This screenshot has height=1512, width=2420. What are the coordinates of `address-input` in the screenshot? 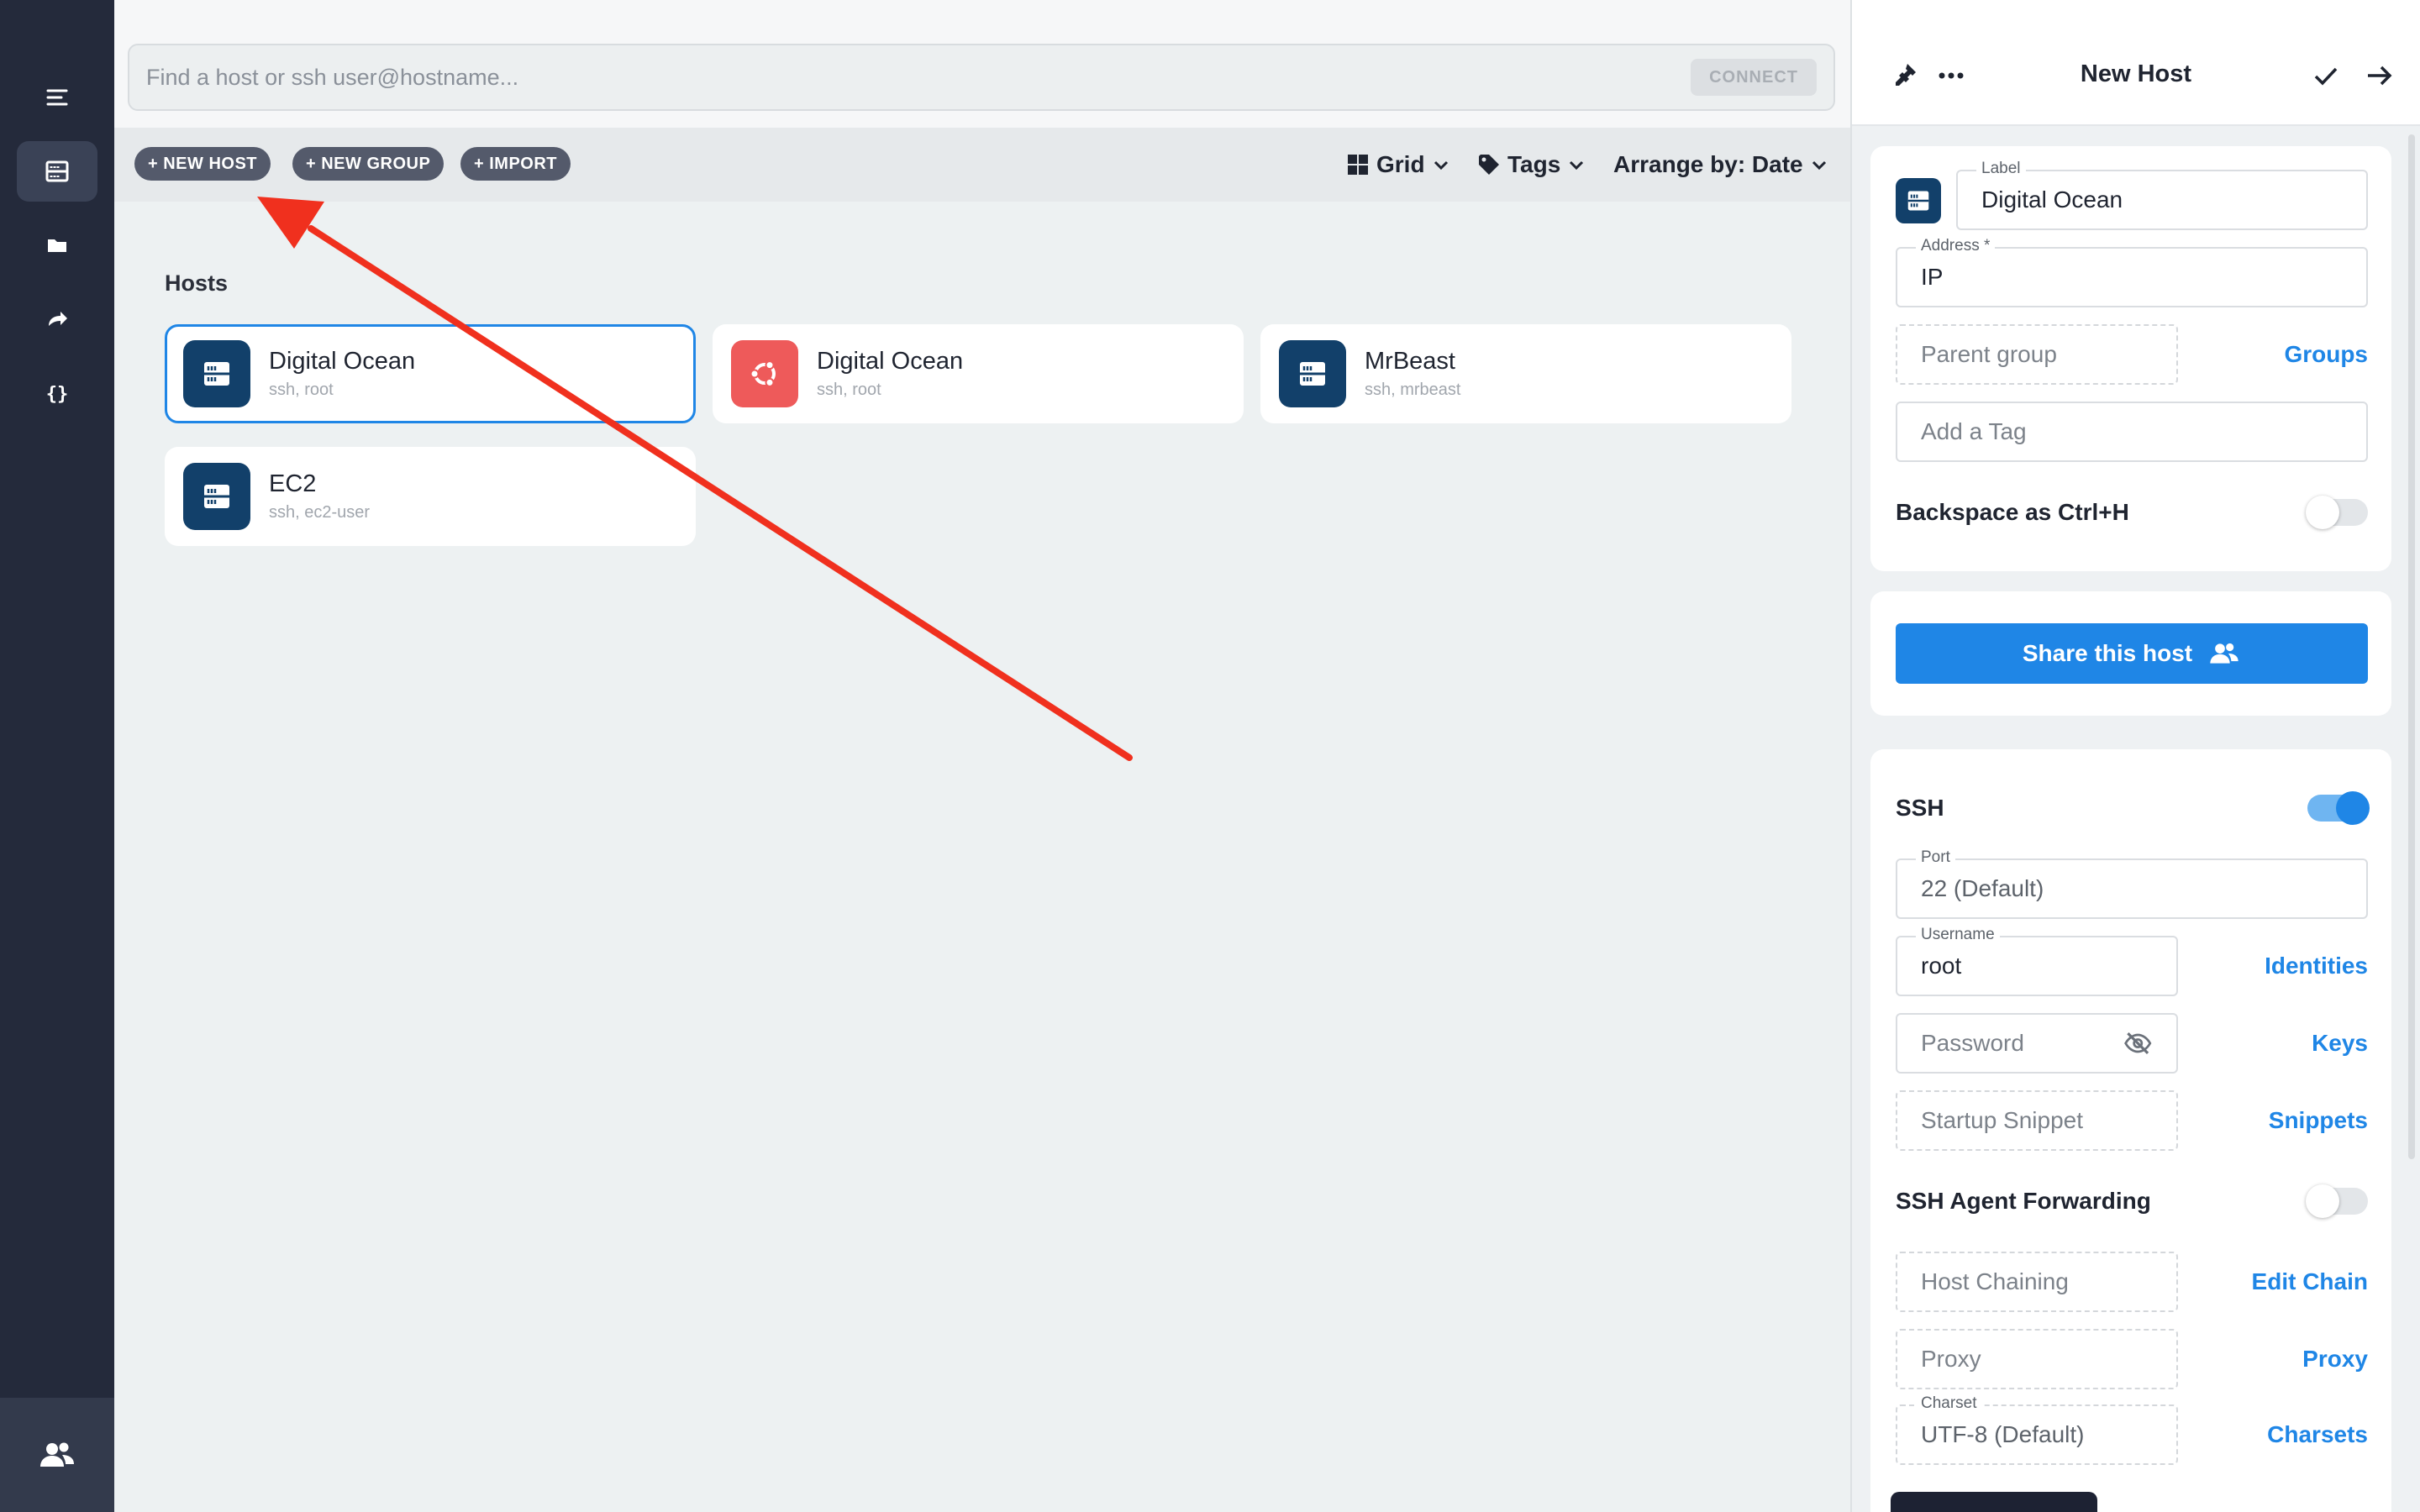 It's located at (2132, 277).